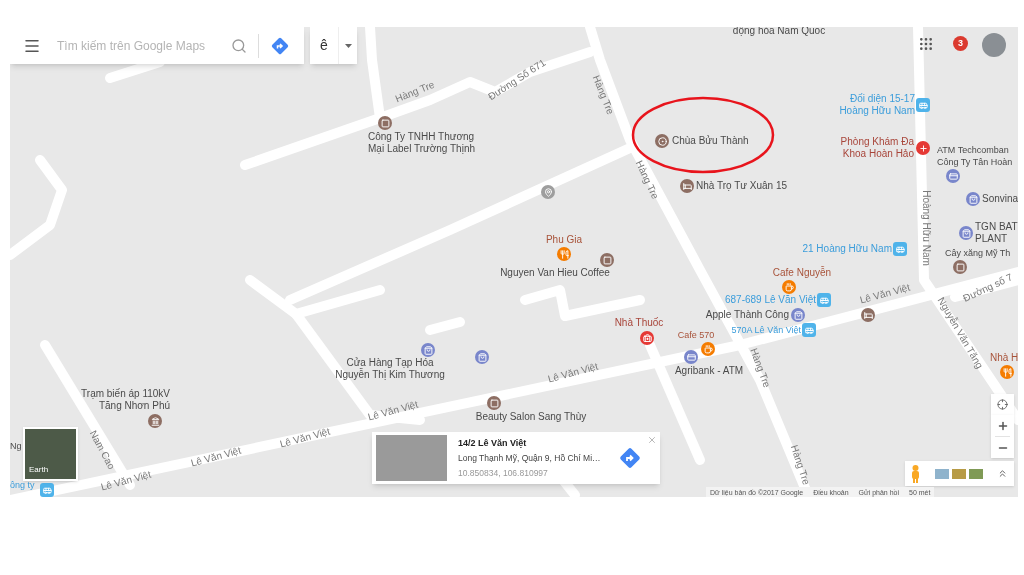 This screenshot has width=1024, height=575. I want to click on road-label: Nam Cao, so click(102, 450).